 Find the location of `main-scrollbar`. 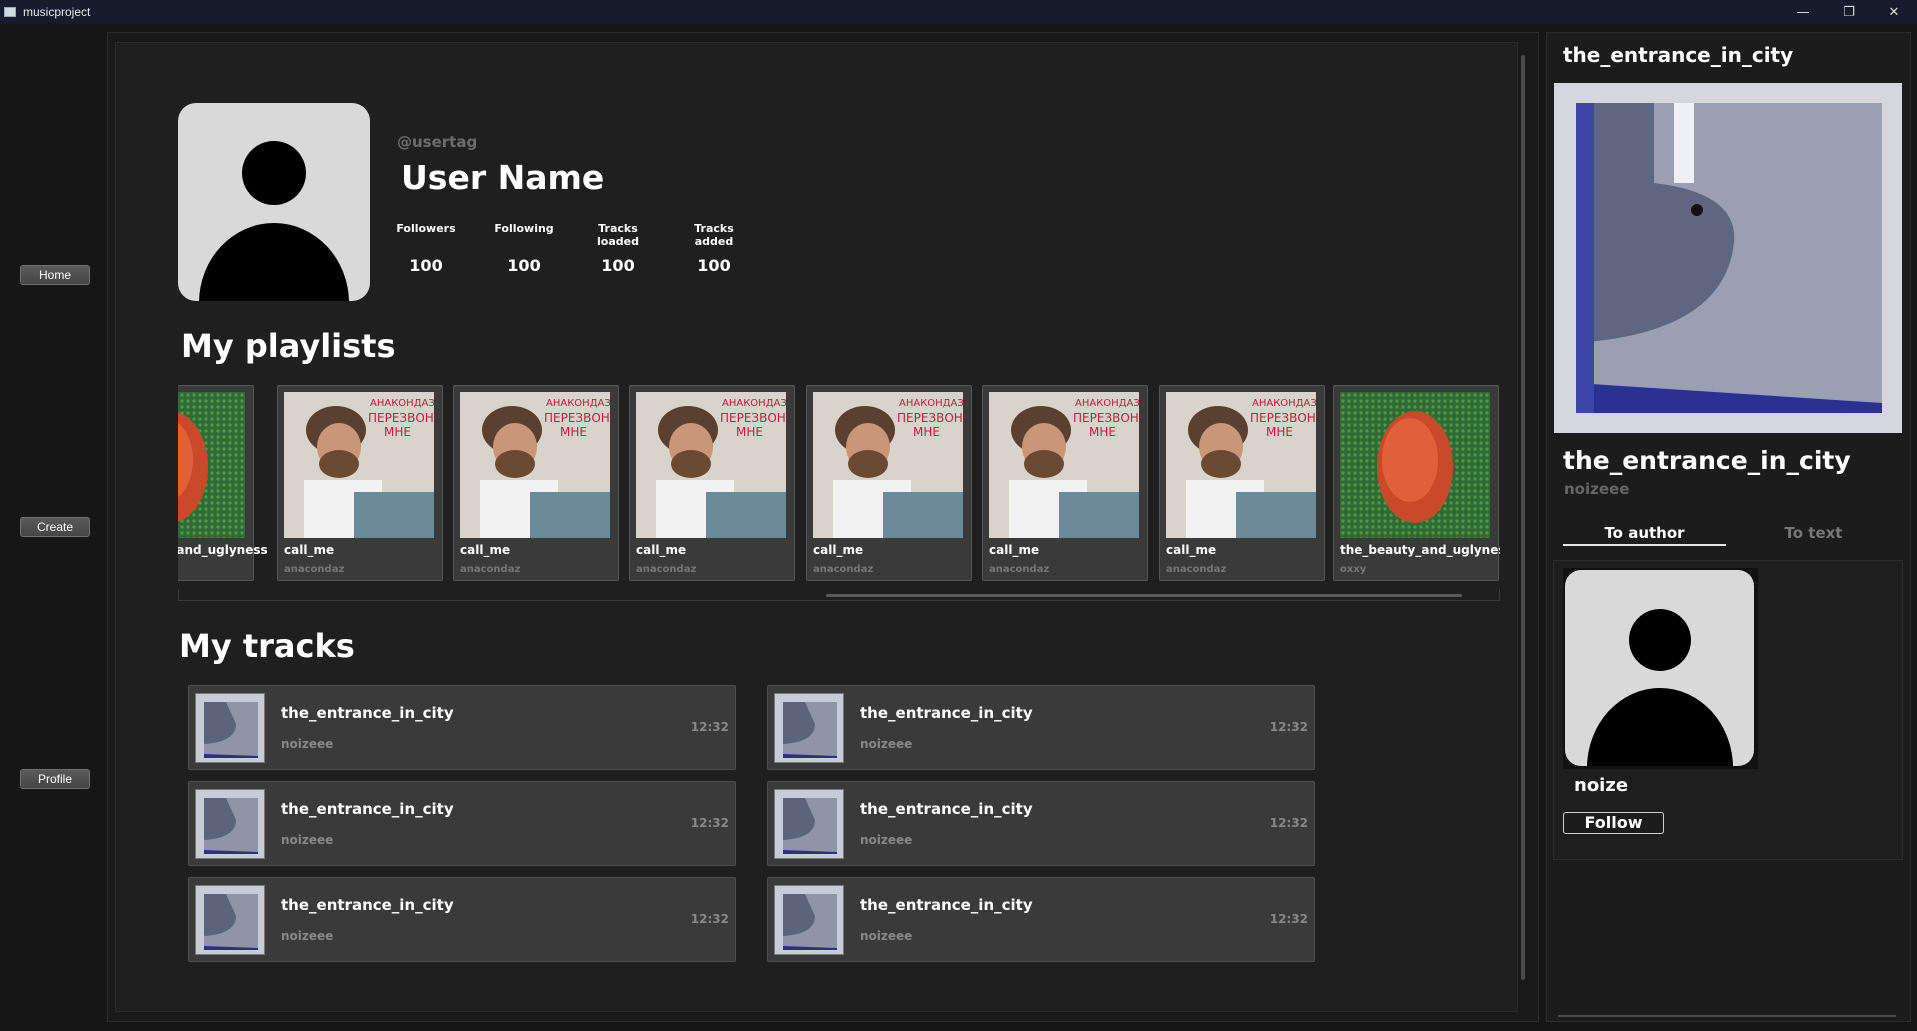

main-scrollbar is located at coordinates (1523, 517).